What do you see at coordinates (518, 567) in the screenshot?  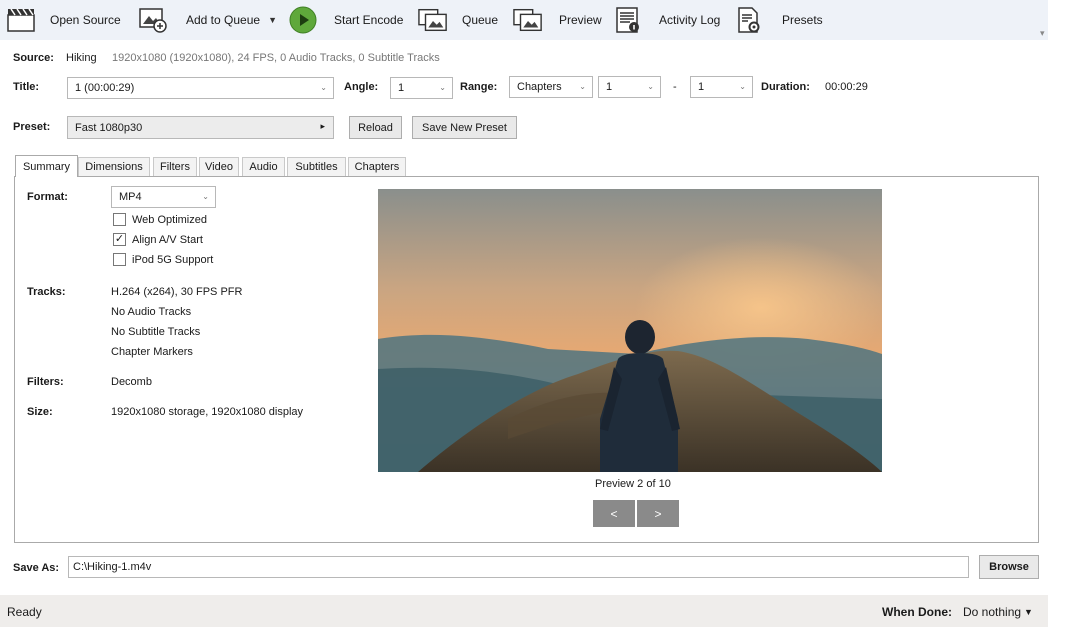 I see `save-as-input: C:\Hiking-1.m4v` at bounding box center [518, 567].